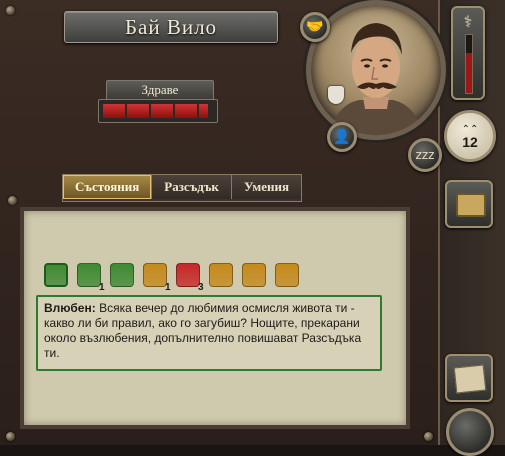 This screenshot has height=456, width=505. I want to click on map-icon, so click(470, 379).